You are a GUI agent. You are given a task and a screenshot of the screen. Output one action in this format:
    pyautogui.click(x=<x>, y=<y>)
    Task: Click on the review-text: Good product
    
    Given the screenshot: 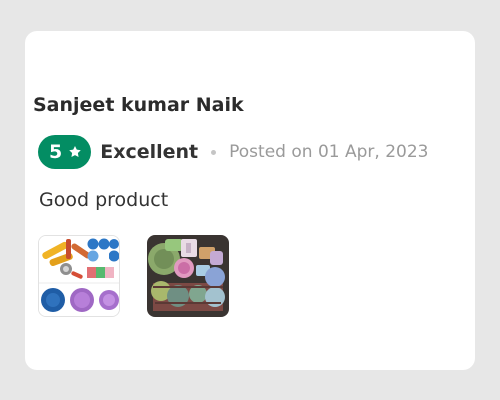 What is the action you would take?
    pyautogui.click(x=104, y=200)
    